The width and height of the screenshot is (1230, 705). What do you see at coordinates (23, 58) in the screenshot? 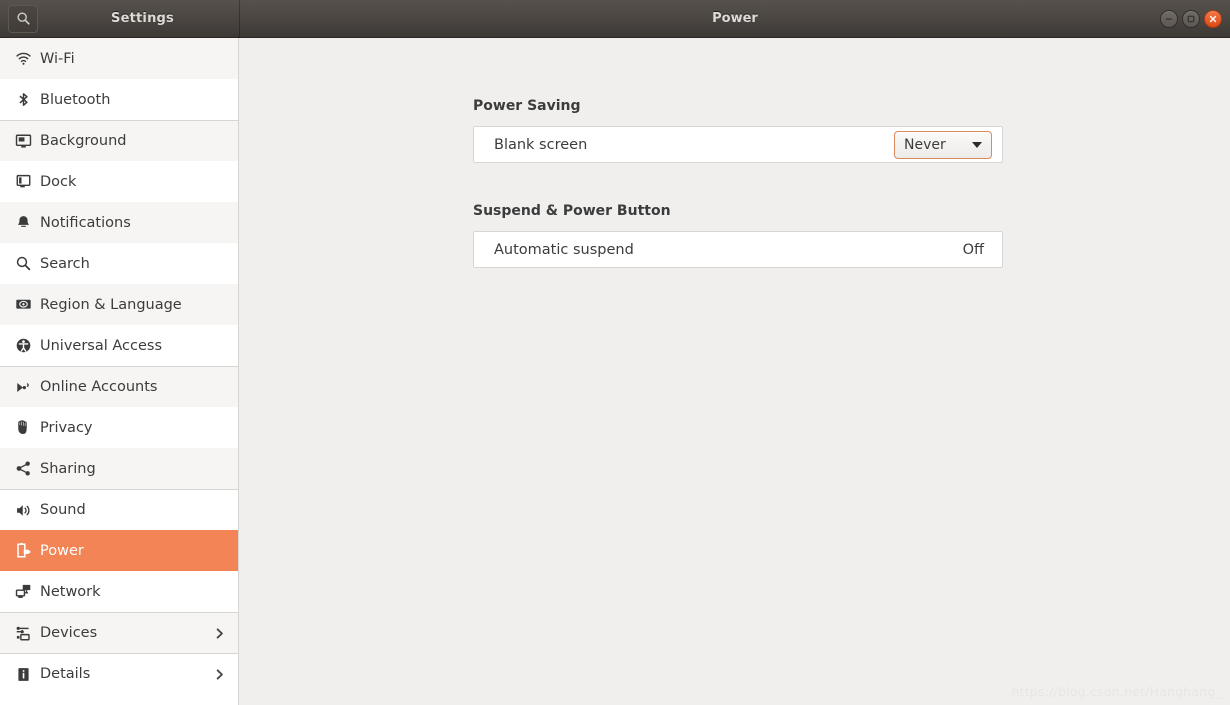
I see `wifi-icon` at bounding box center [23, 58].